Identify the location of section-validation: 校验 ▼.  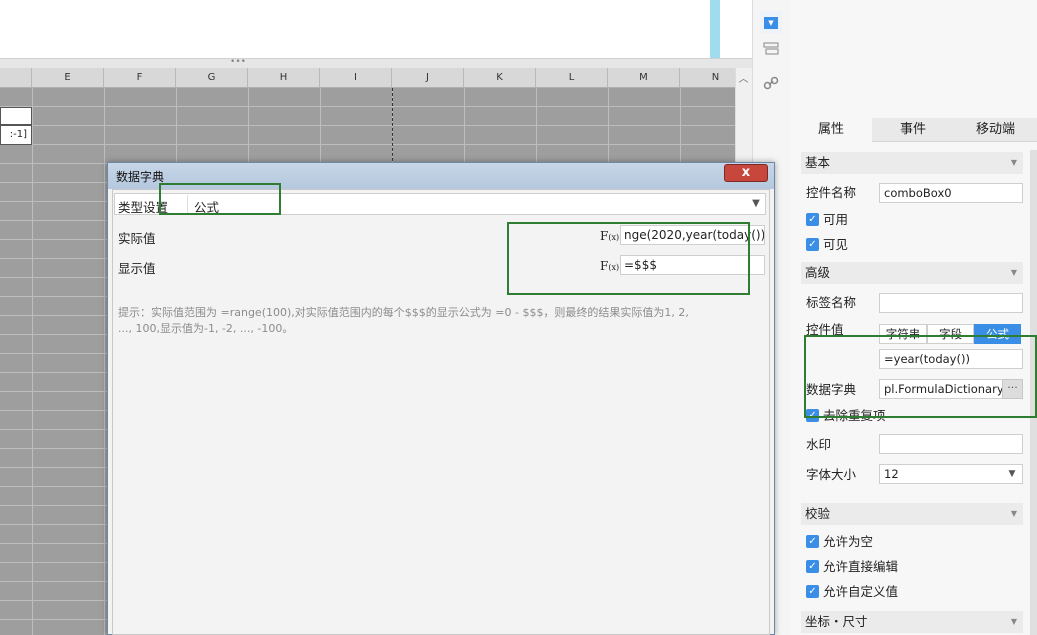
(912, 514).